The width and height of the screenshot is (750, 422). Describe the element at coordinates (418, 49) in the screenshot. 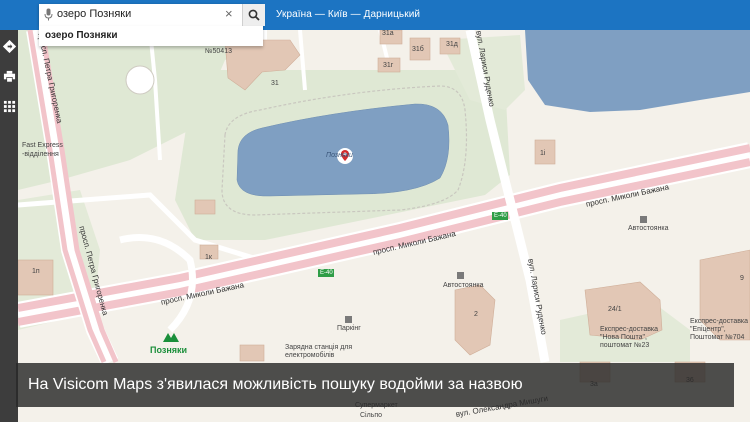

I see `label-31b: 31б` at that location.